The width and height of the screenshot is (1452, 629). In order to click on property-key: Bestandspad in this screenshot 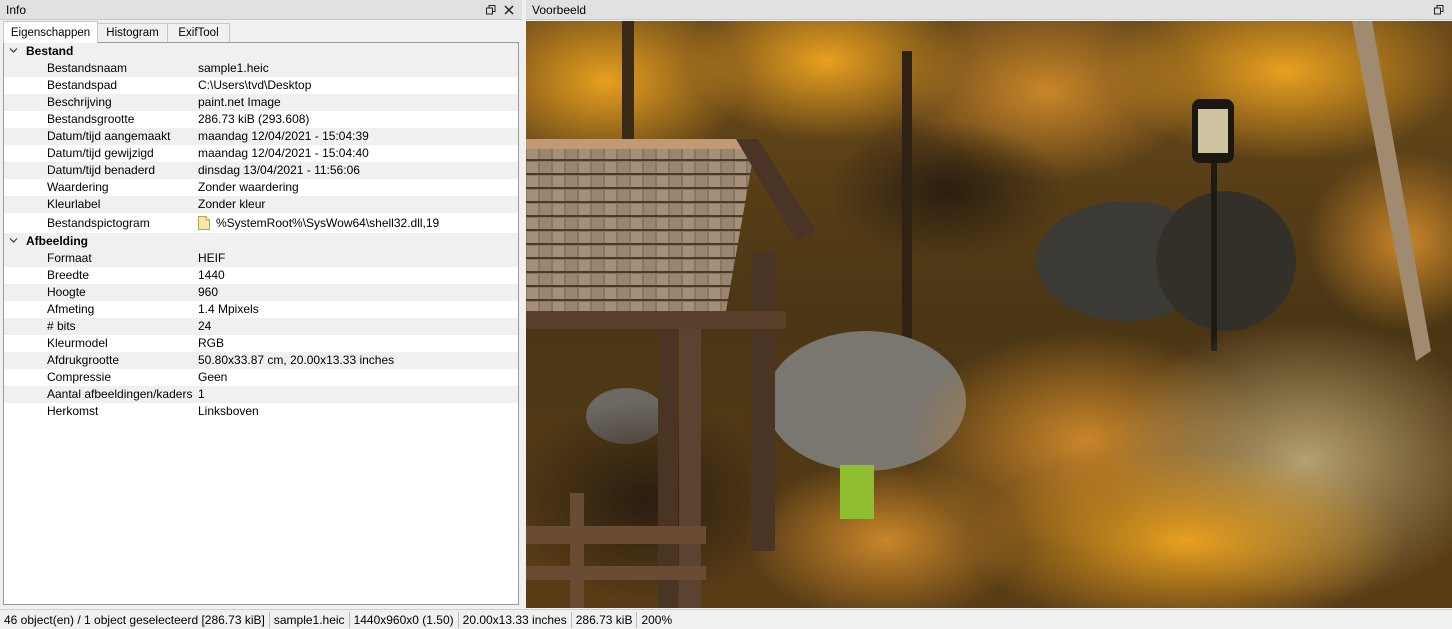, I will do `click(82, 85)`.